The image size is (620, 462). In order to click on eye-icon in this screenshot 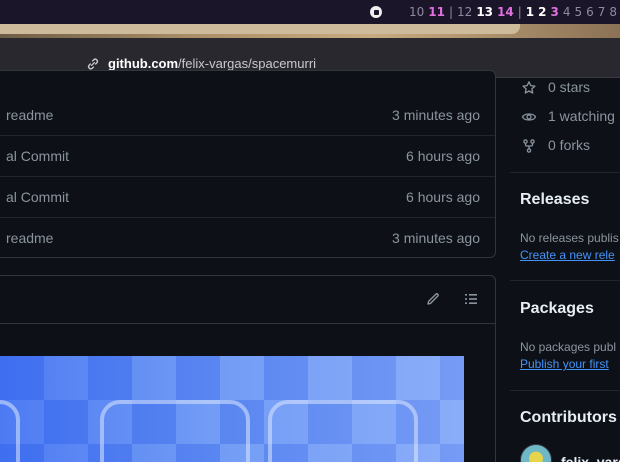, I will do `click(529, 117)`.